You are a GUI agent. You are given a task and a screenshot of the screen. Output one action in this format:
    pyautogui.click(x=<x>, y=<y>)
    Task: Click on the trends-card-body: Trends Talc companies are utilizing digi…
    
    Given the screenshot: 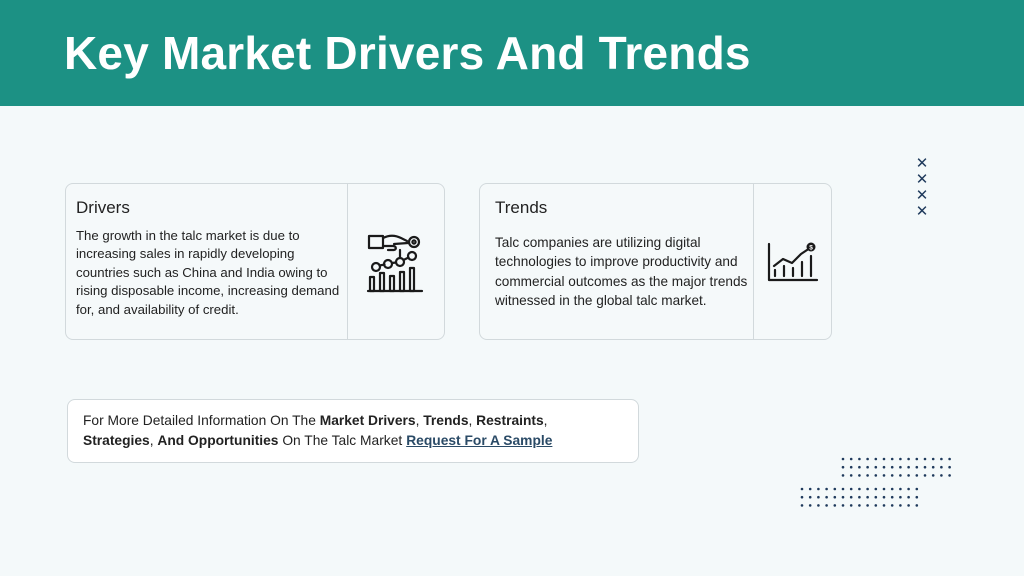 What is the action you would take?
    pyautogui.click(x=617, y=261)
    